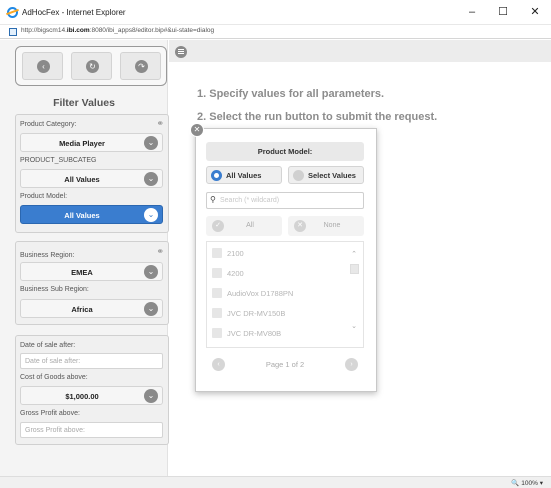 The image size is (551, 488). What do you see at coordinates (74, 12) in the screenshot?
I see `window-title: AdHocFex - Internet Explorer` at bounding box center [74, 12].